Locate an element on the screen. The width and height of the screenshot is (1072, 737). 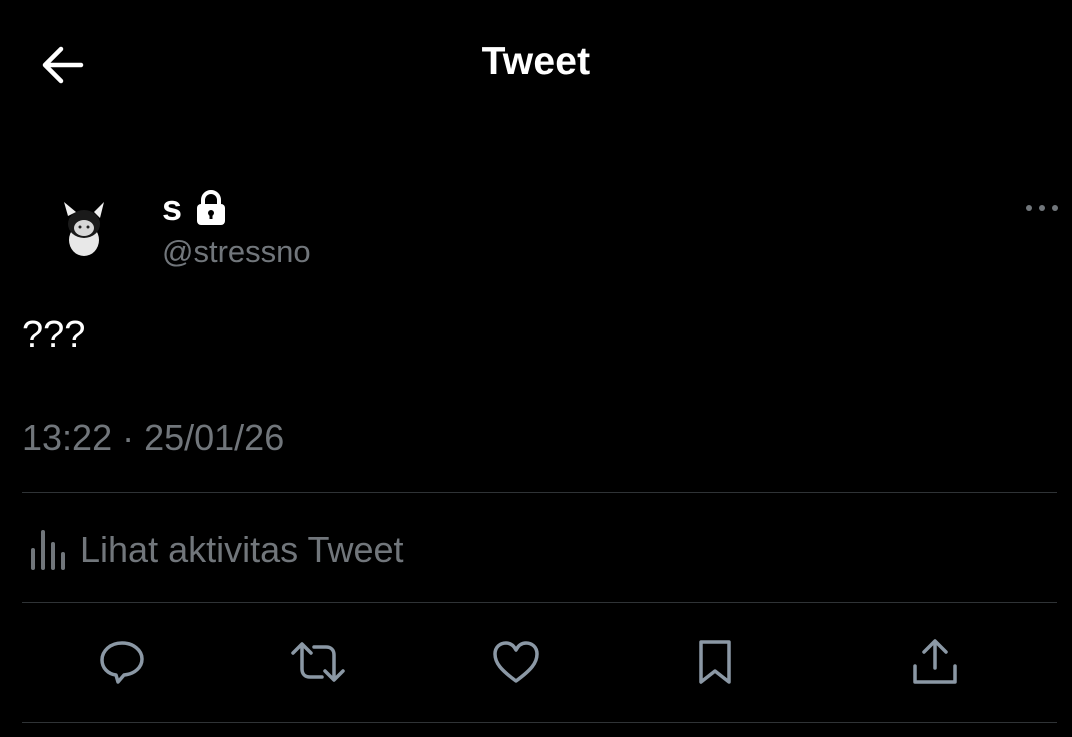
more-options-button is located at coordinates (1042, 208).